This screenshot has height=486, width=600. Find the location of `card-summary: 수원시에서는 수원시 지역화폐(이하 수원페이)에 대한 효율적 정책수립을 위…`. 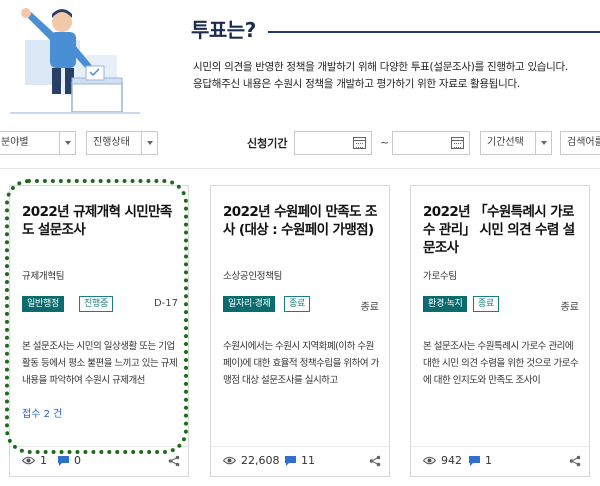

card-summary: 수원시에서는 수원시 지역화폐(이하 수원페이)에 대한 효율적 정책수립을 위… is located at coordinates (301, 363).